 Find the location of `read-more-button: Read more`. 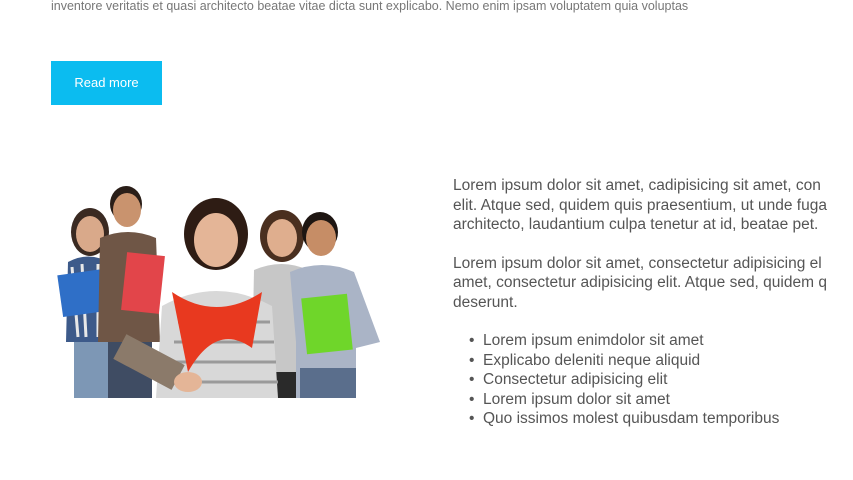

read-more-button: Read more is located at coordinates (106, 83).